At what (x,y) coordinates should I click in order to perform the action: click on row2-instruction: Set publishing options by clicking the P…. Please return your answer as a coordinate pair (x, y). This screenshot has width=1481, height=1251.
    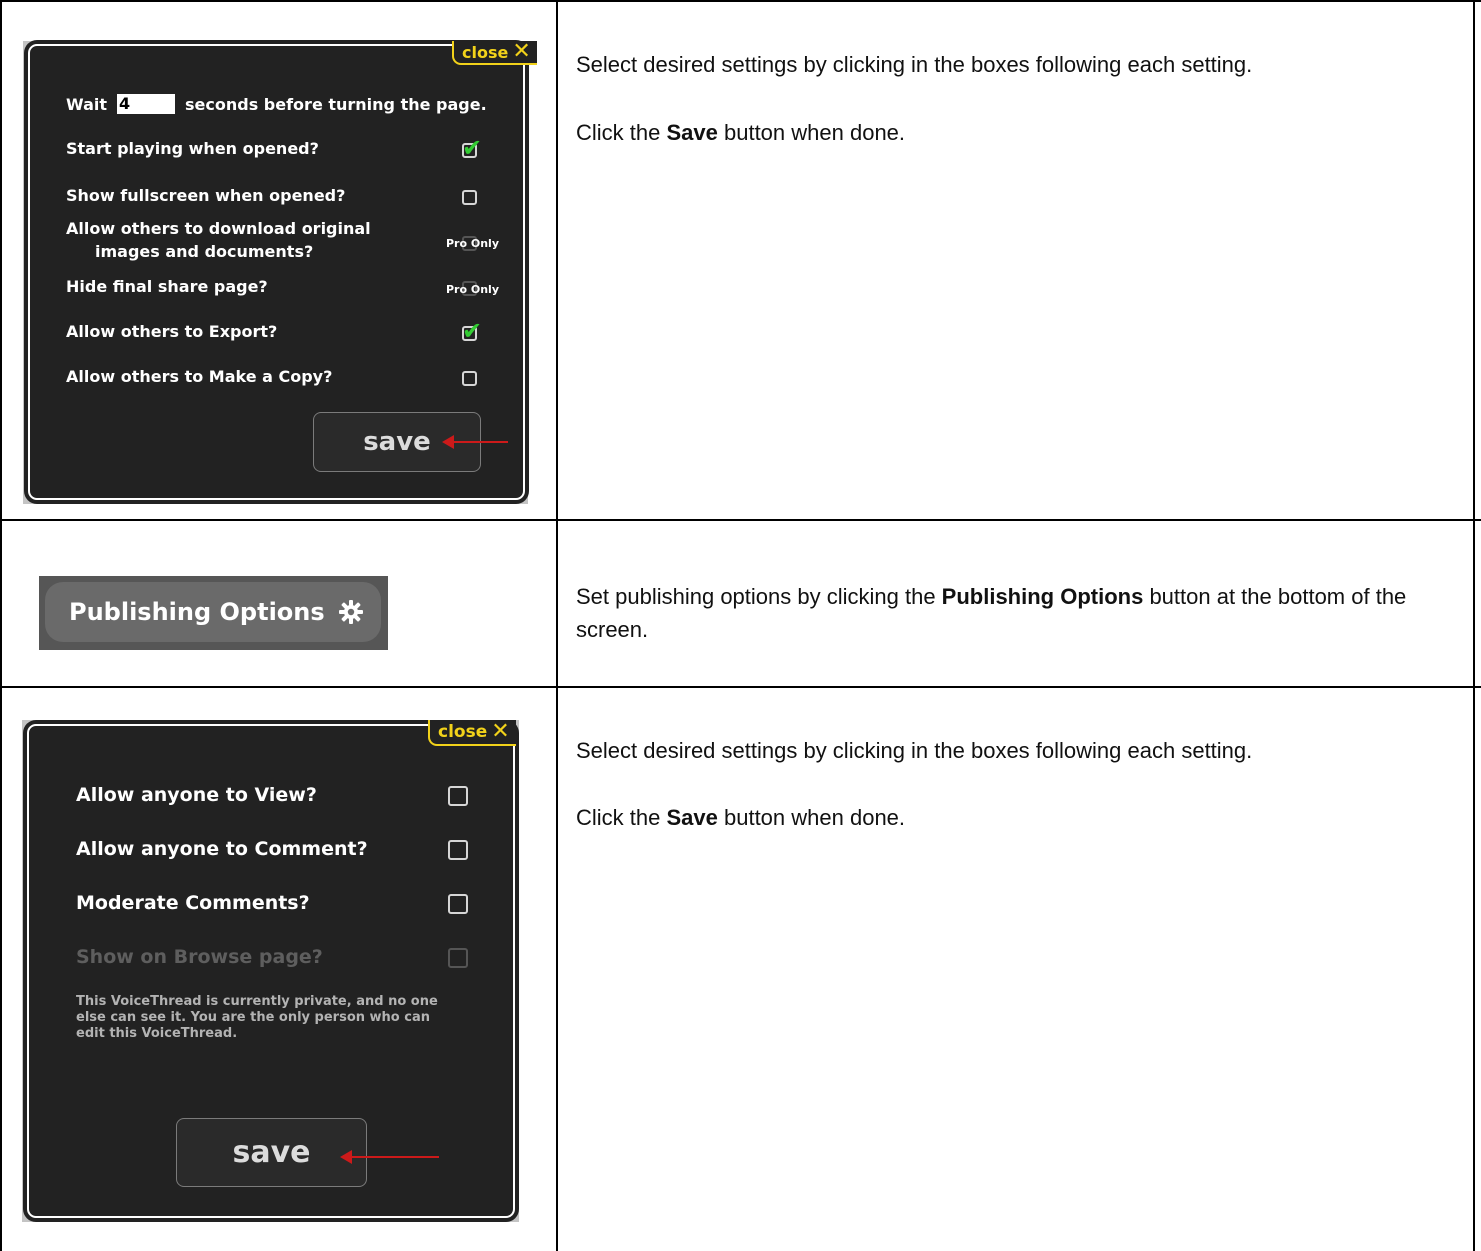
    Looking at the image, I should click on (991, 613).